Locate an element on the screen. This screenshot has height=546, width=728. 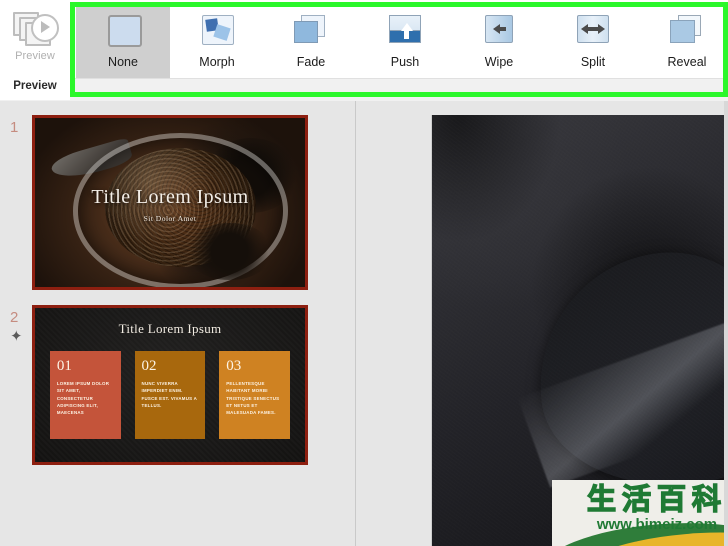
transition-item-wipe: Wipe is located at coordinates (499, 42).